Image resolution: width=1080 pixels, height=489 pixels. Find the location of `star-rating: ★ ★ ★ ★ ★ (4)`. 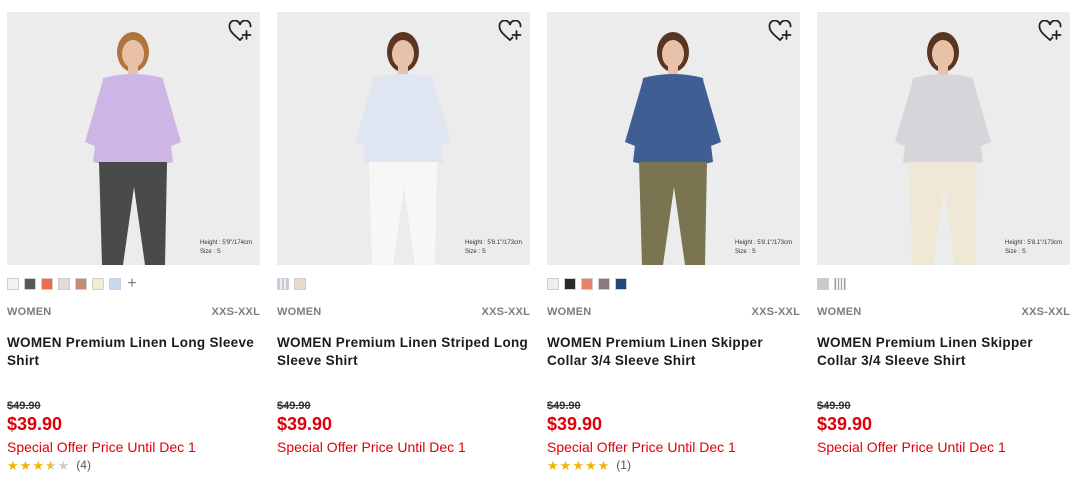

star-rating: ★ ★ ★ ★ ★ (4) is located at coordinates (49, 465).